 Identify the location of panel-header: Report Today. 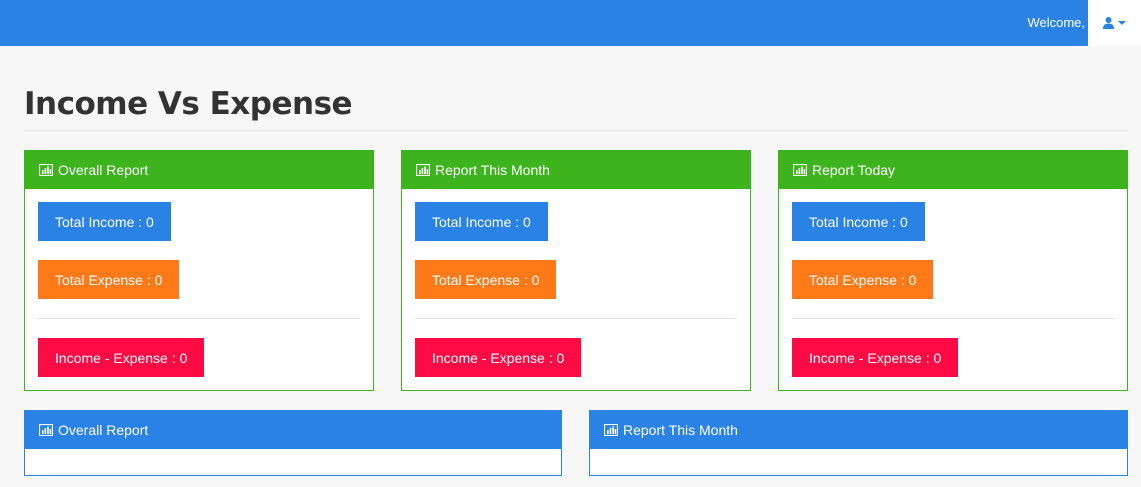
(953, 170).